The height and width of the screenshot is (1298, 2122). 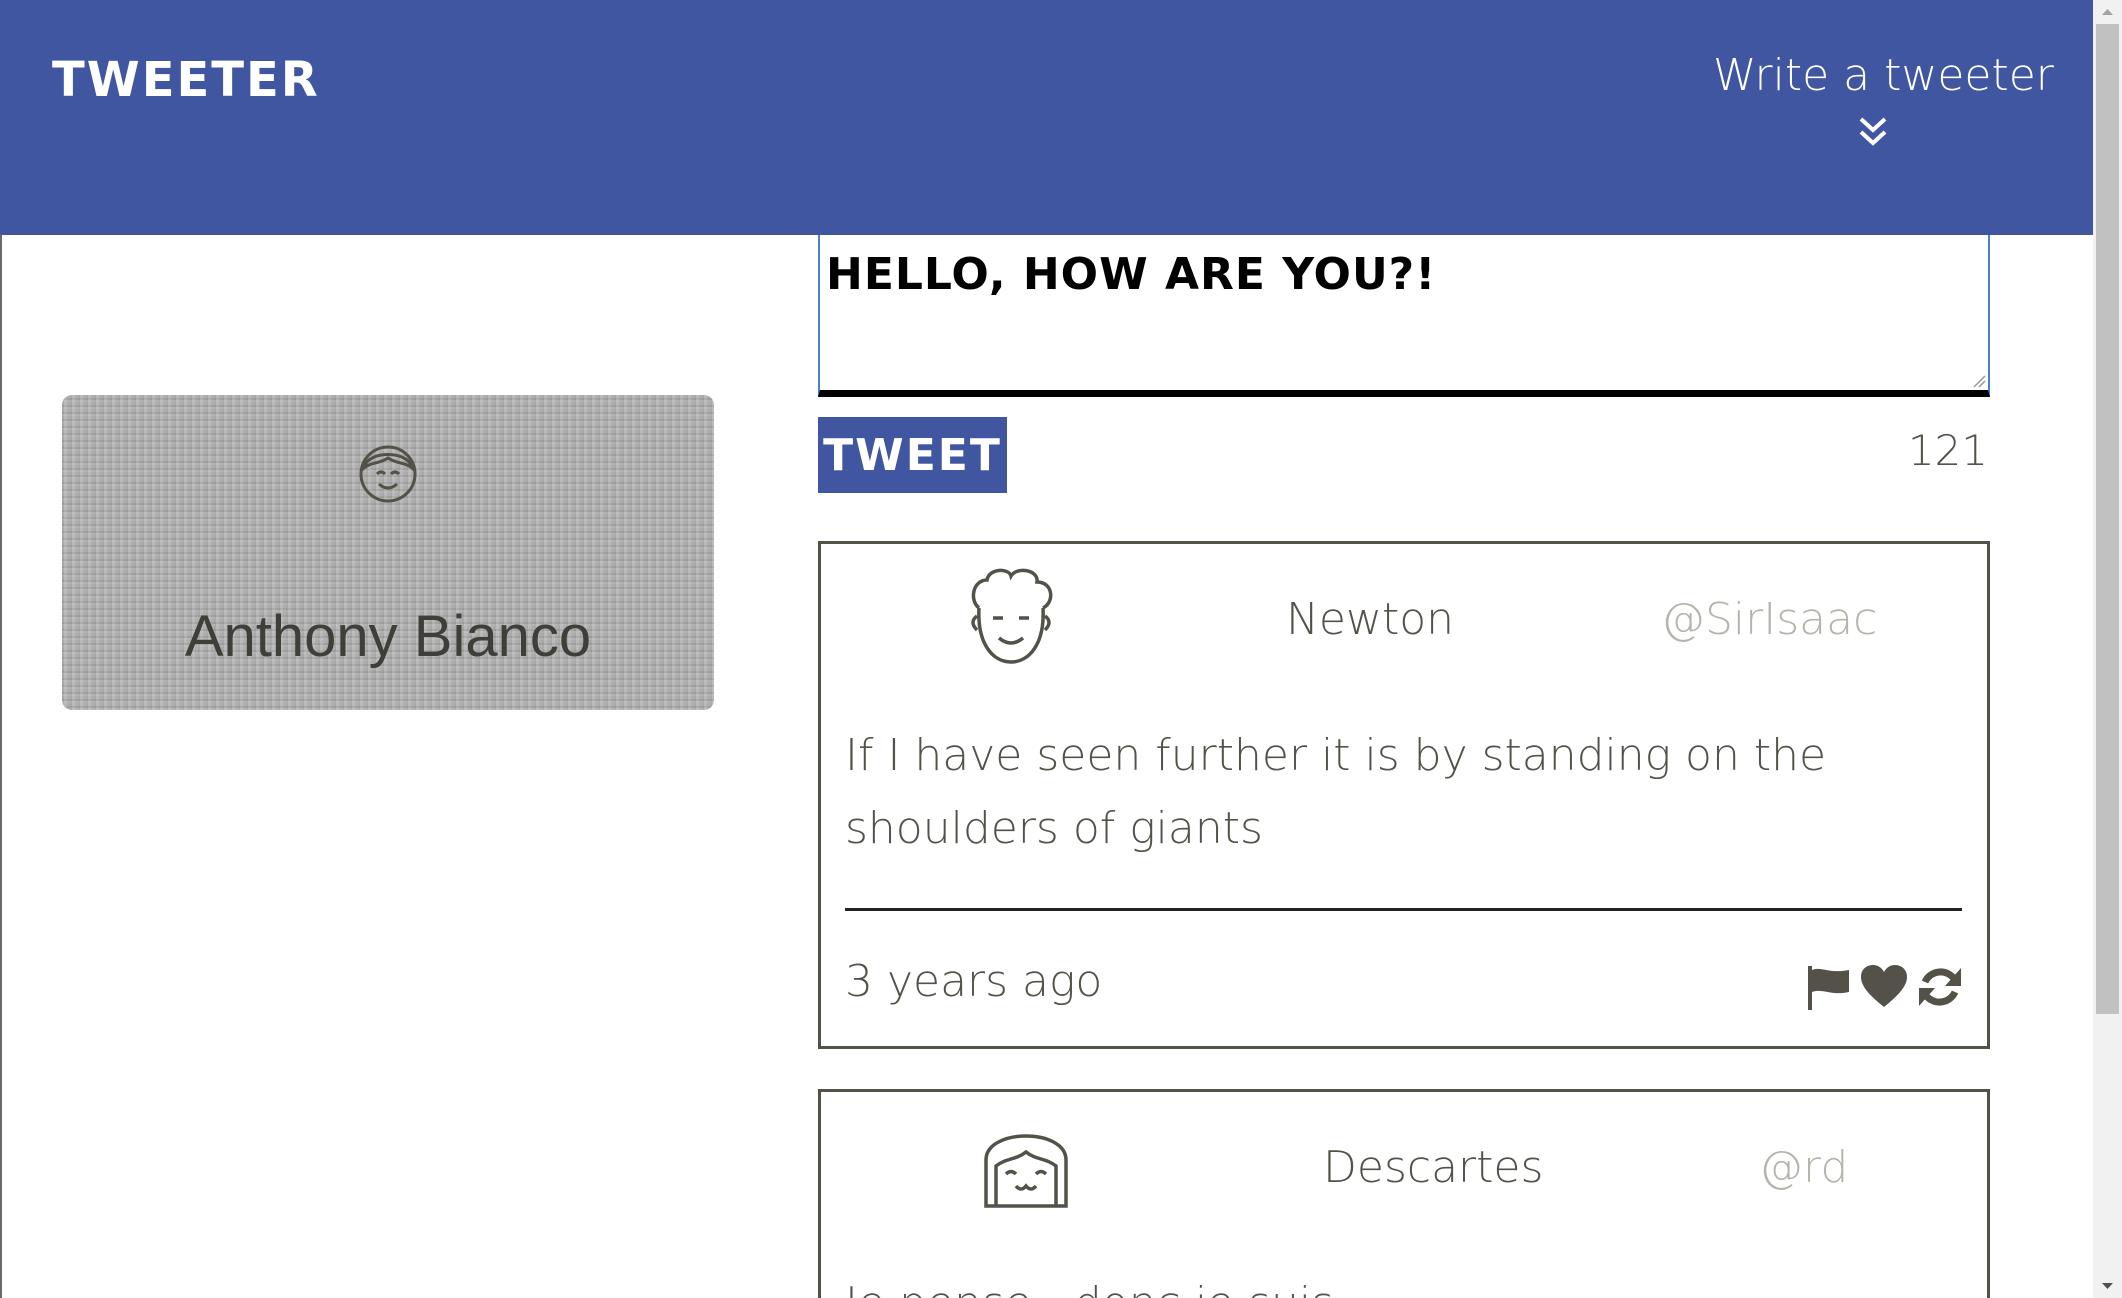 I want to click on tweet-author-handle: @SirIsaac, so click(x=1769, y=619).